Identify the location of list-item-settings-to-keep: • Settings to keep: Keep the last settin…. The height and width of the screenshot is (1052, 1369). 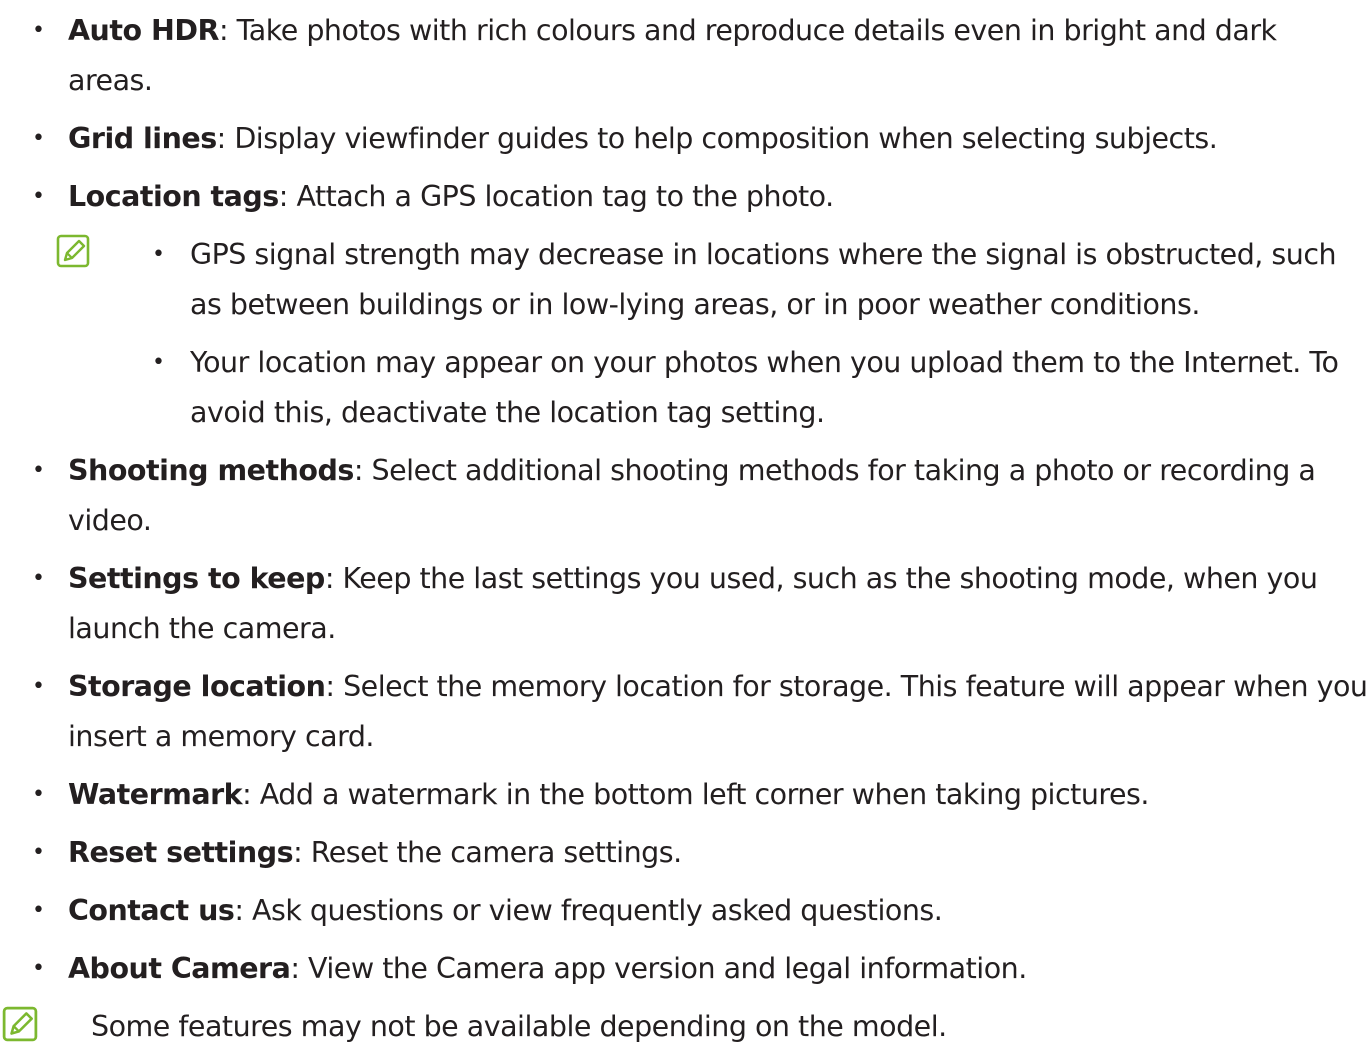
(684, 604).